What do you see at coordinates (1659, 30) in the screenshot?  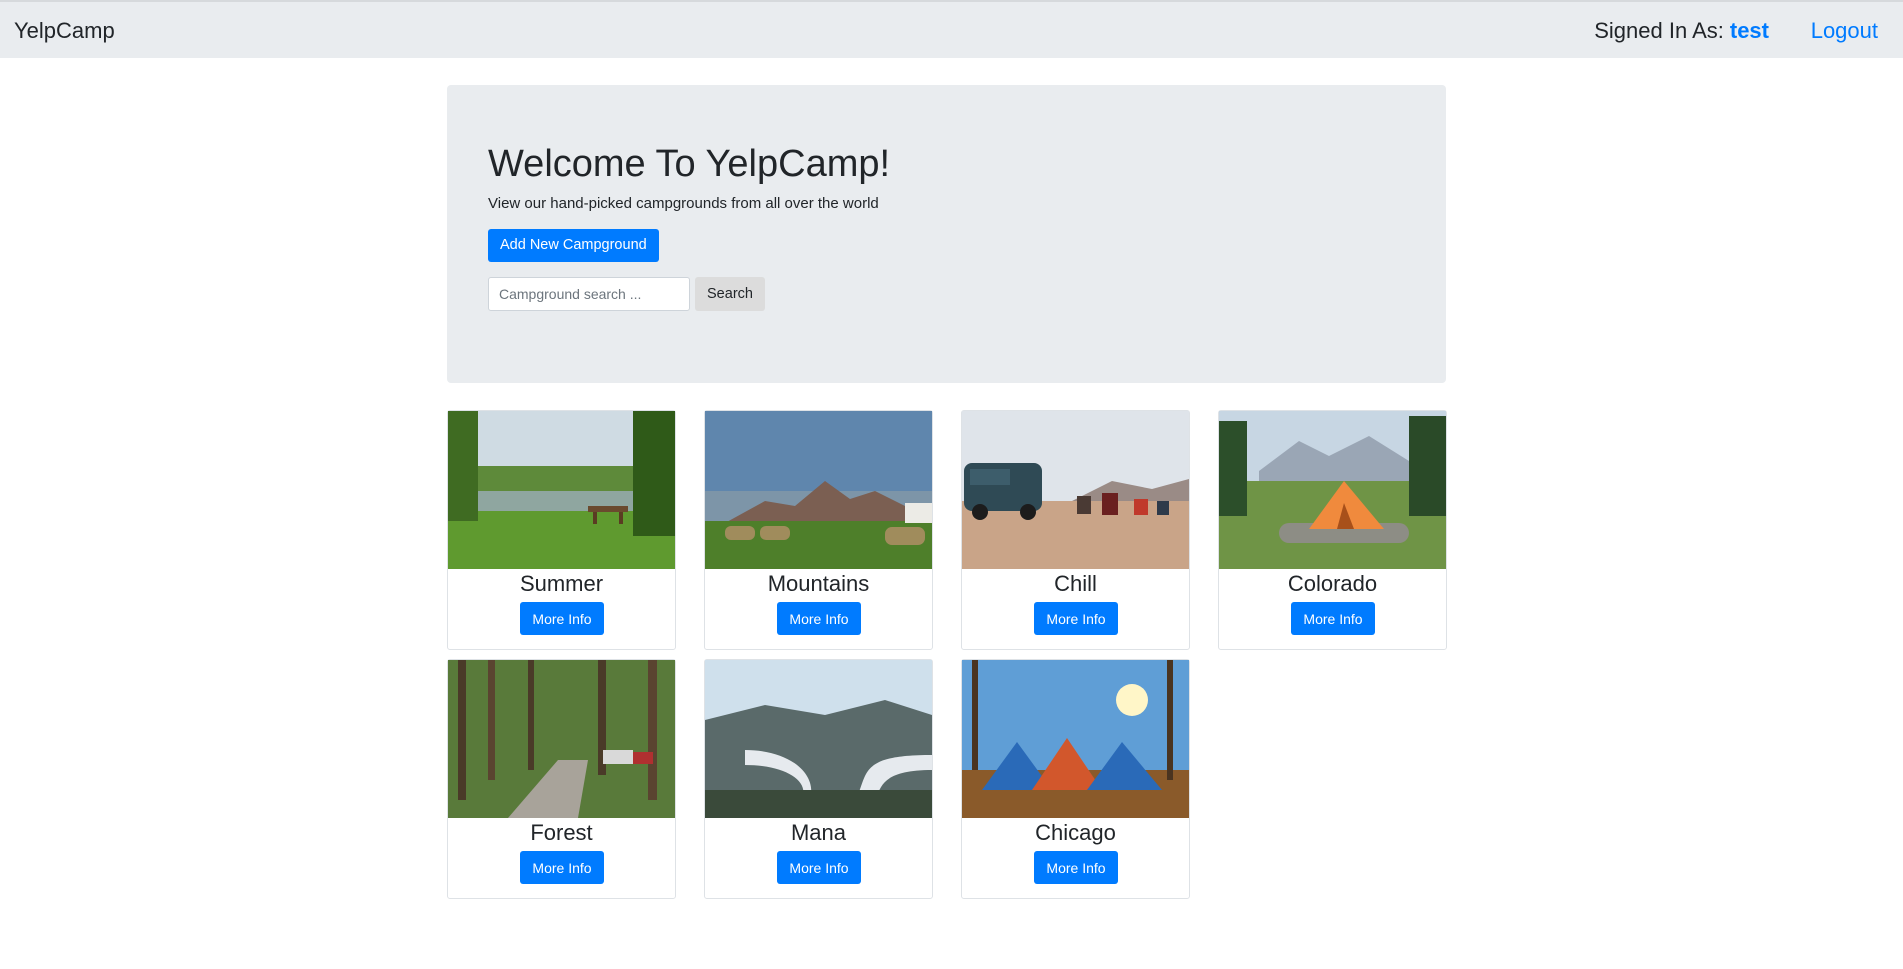 I see `signed-in-label: Signed In As:` at bounding box center [1659, 30].